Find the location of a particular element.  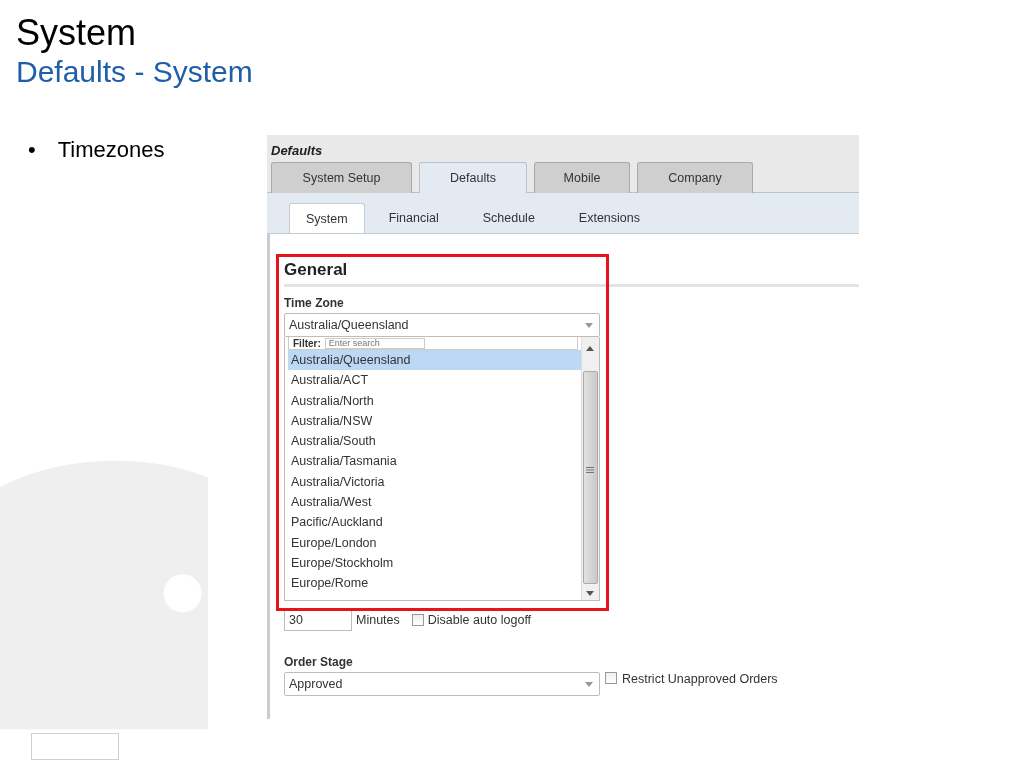

time-zone-select: Australia/Queensland is located at coordinates (442, 325).